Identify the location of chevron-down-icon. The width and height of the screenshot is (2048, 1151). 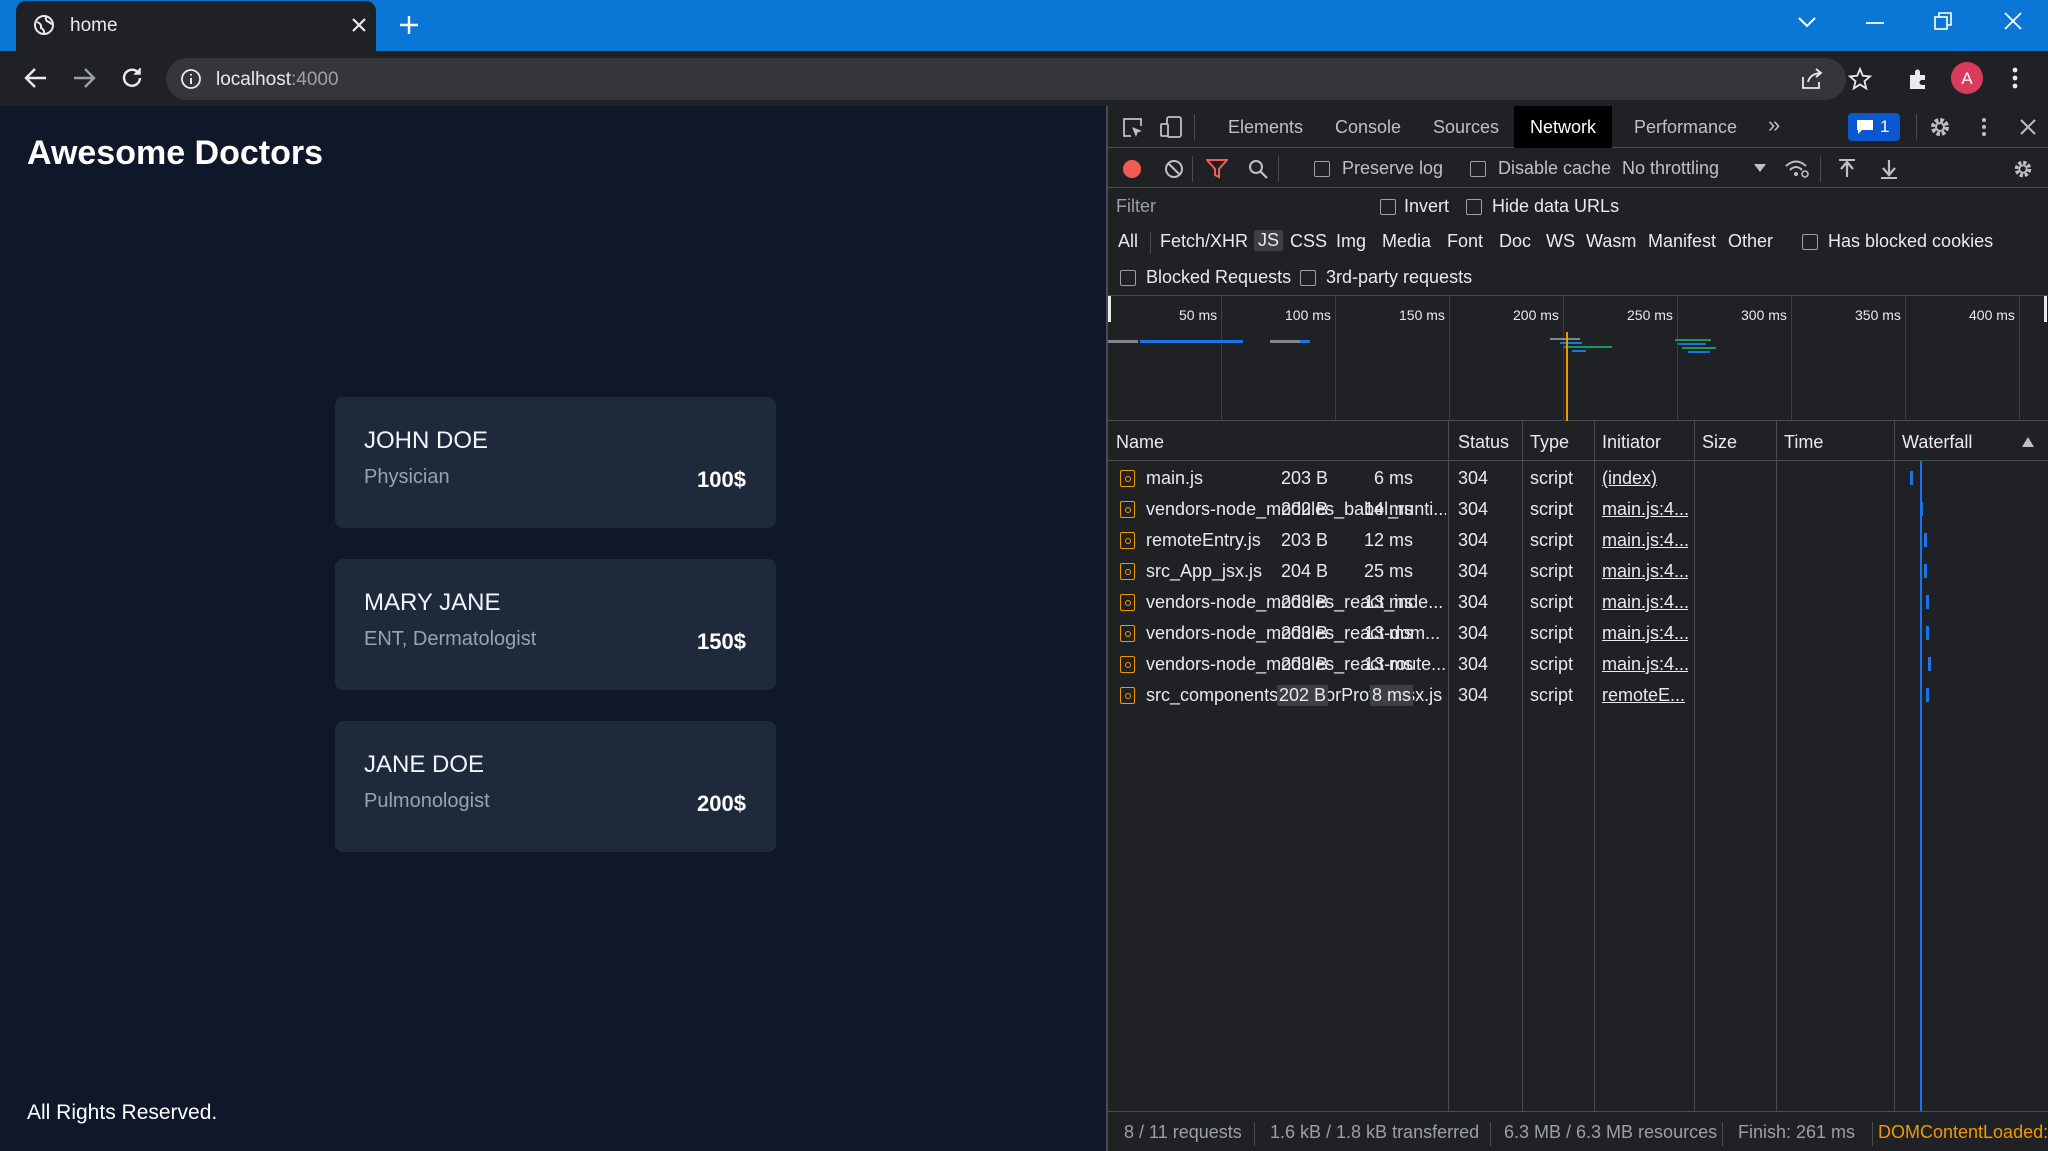
(1760, 168).